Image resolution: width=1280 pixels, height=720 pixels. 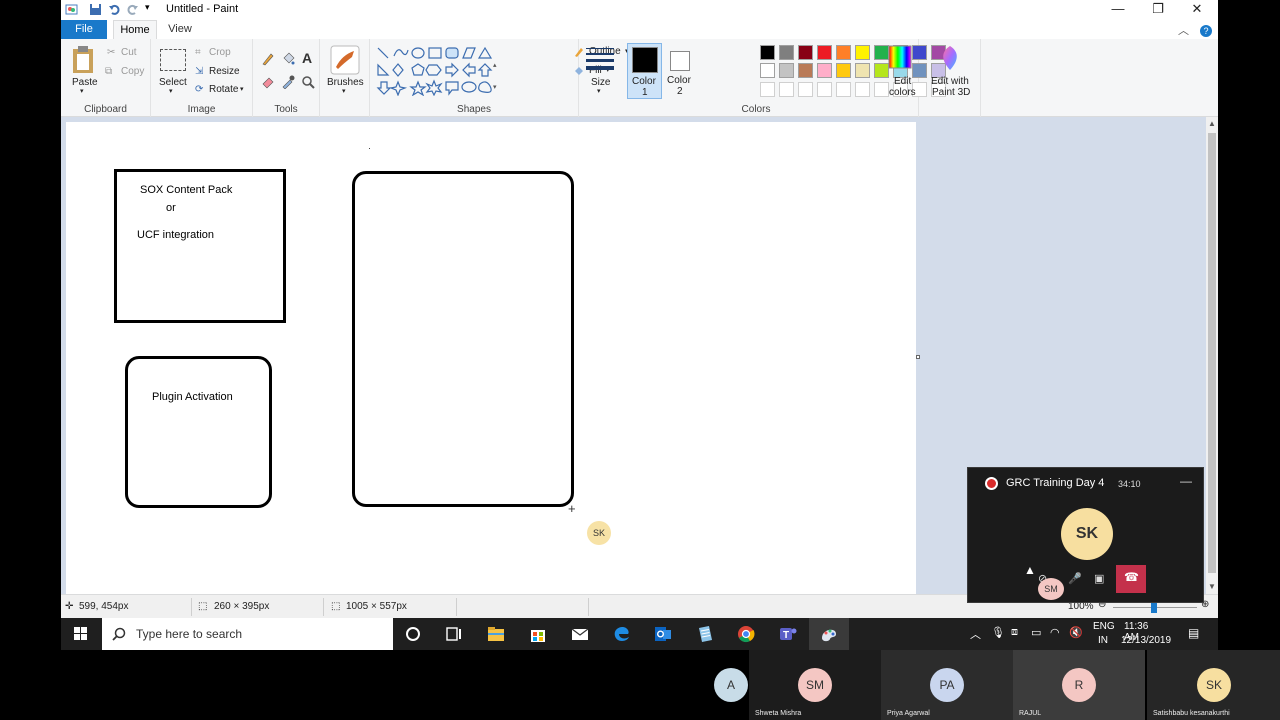 I want to click on shapes-expand-icon: ▾, so click(x=495, y=87).